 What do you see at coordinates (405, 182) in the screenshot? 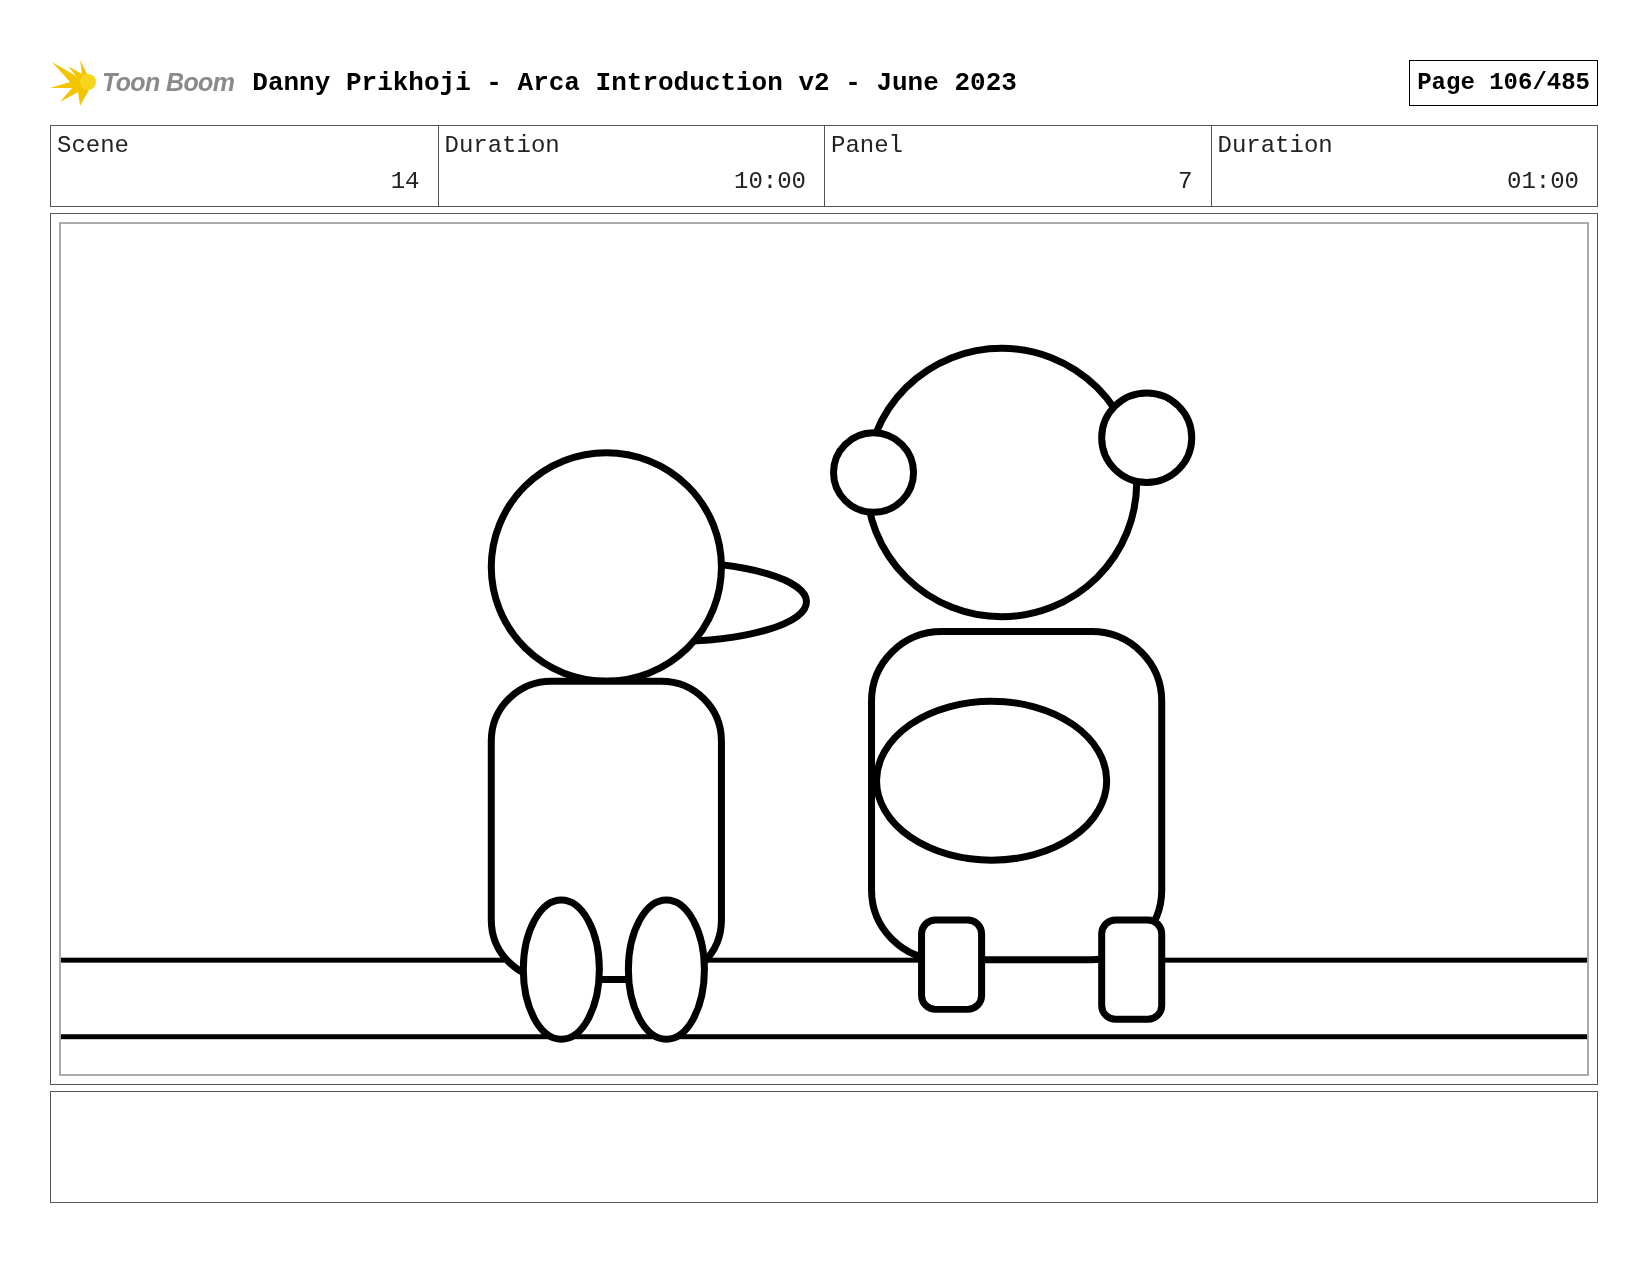
I see `field-value: 14` at bounding box center [405, 182].